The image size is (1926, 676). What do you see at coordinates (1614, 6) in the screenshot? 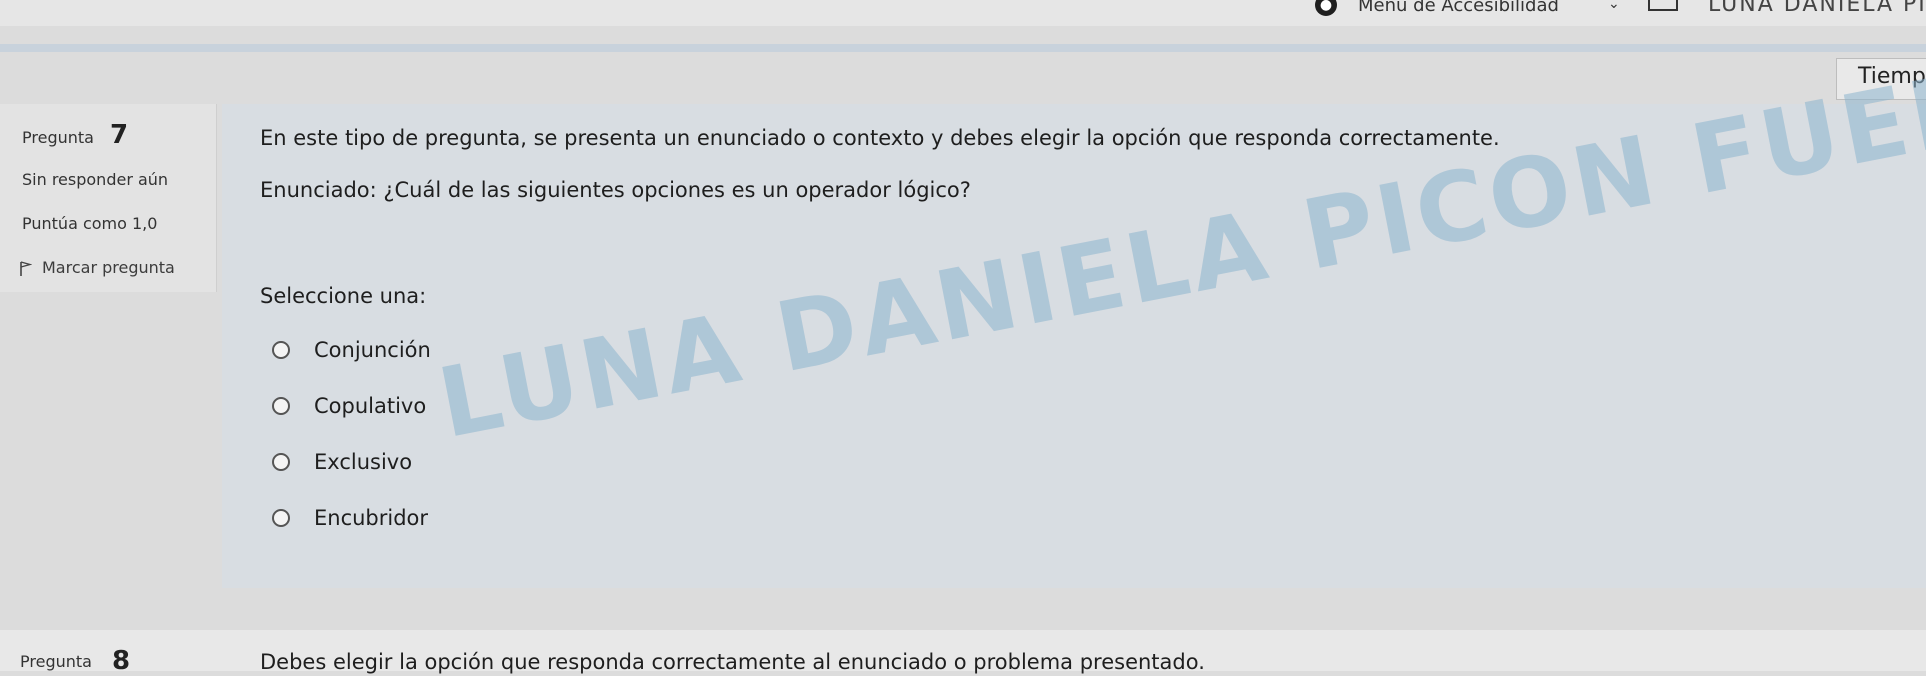
I see `chevron-down-icon: ⌄` at bounding box center [1614, 6].